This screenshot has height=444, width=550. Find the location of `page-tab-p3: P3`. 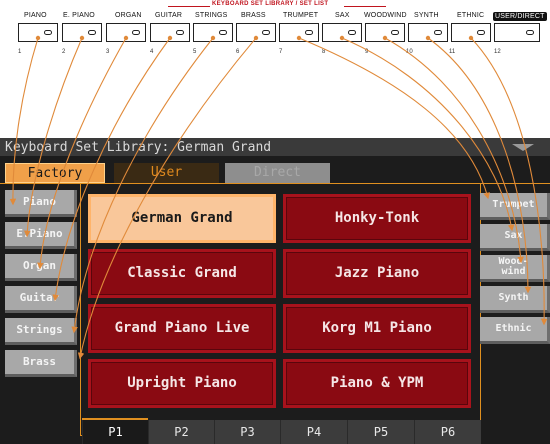

page-tab-p3: P3 is located at coordinates (247, 432).